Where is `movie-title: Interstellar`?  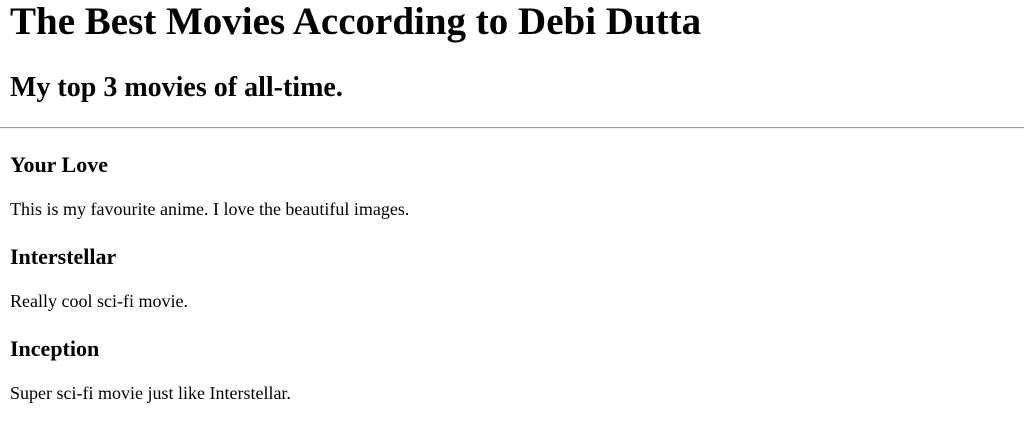
movie-title: Interstellar is located at coordinates (63, 256).